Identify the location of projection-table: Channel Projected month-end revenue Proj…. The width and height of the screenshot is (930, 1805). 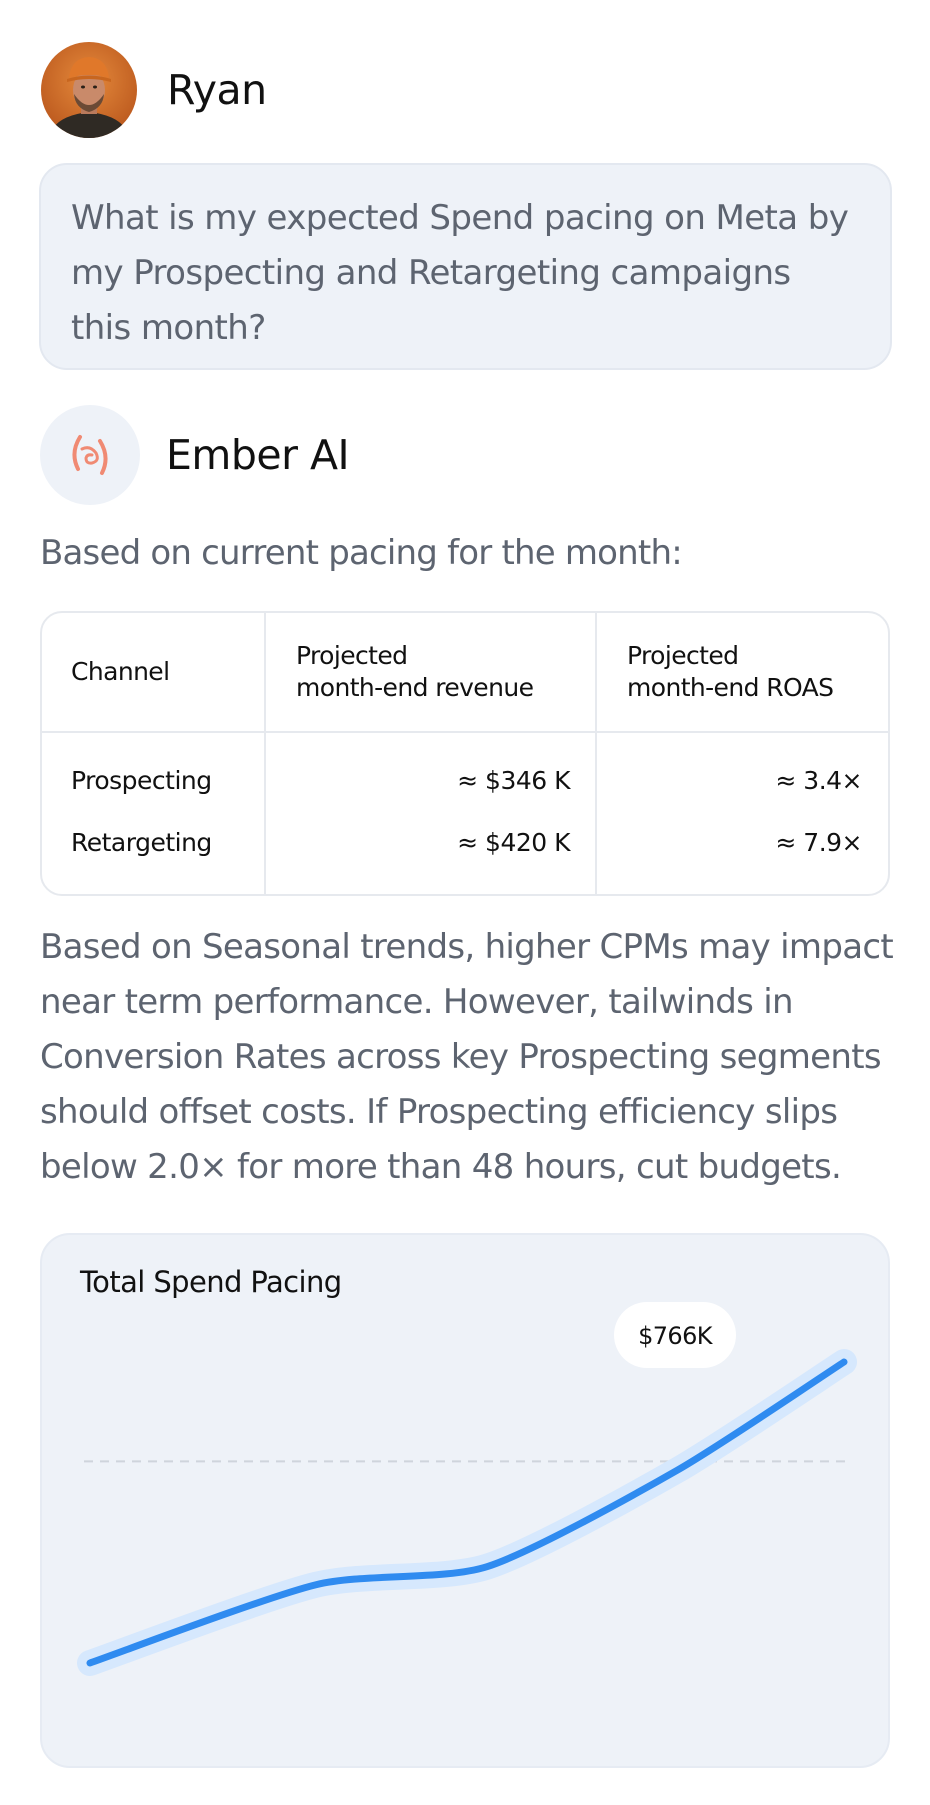
(465, 753).